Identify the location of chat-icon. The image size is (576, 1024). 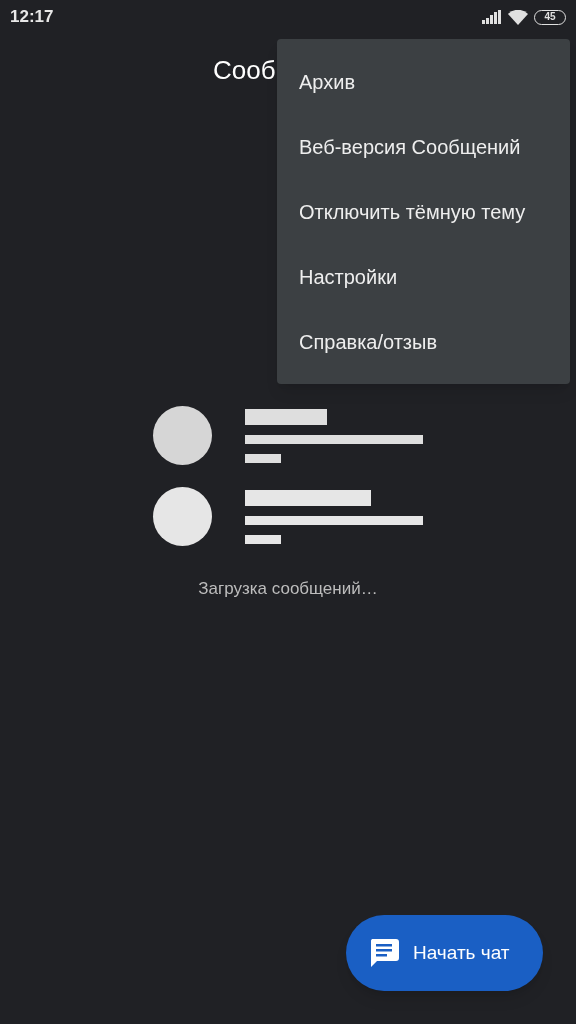
(384, 953).